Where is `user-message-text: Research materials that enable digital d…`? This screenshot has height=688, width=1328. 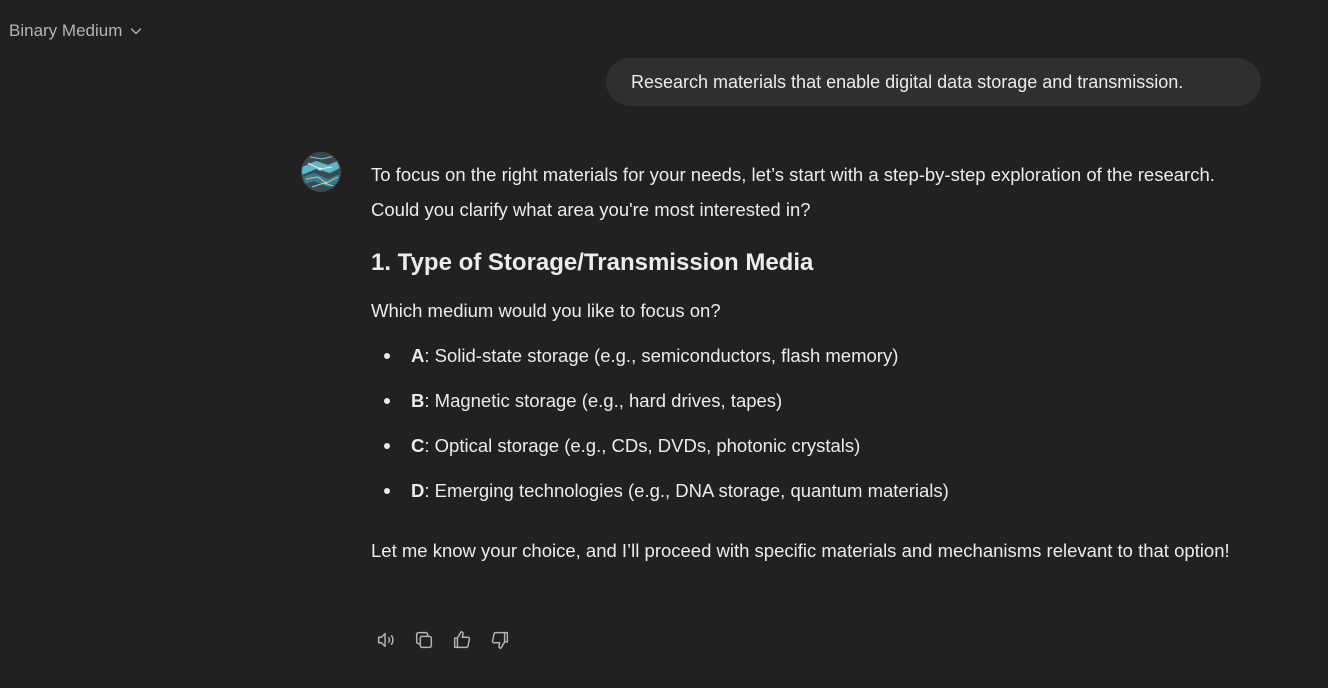 user-message-text: Research materials that enable digital d… is located at coordinates (907, 81).